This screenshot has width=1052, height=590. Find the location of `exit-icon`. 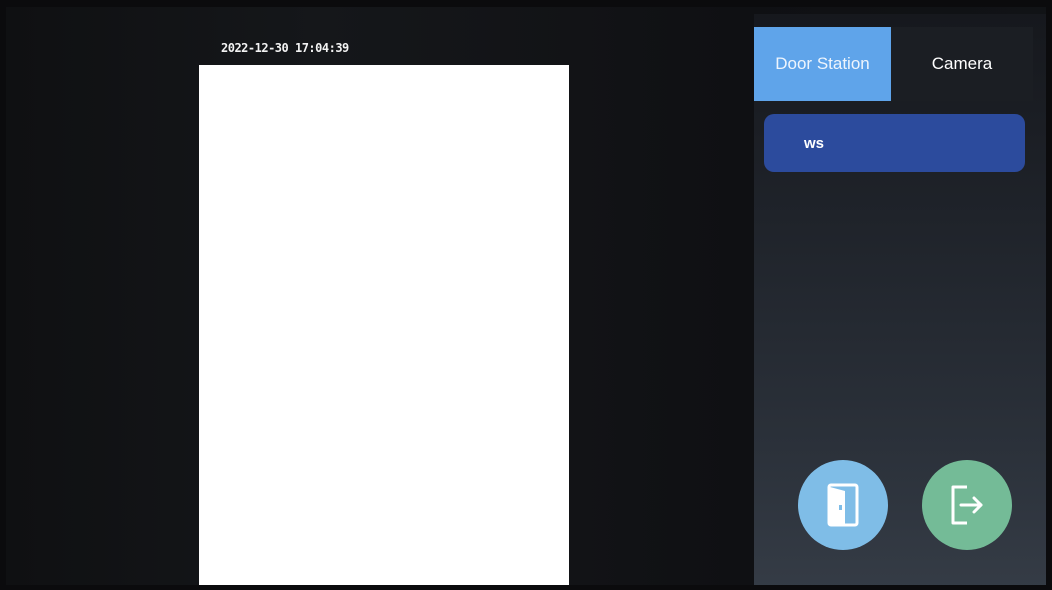

exit-icon is located at coordinates (967, 505).